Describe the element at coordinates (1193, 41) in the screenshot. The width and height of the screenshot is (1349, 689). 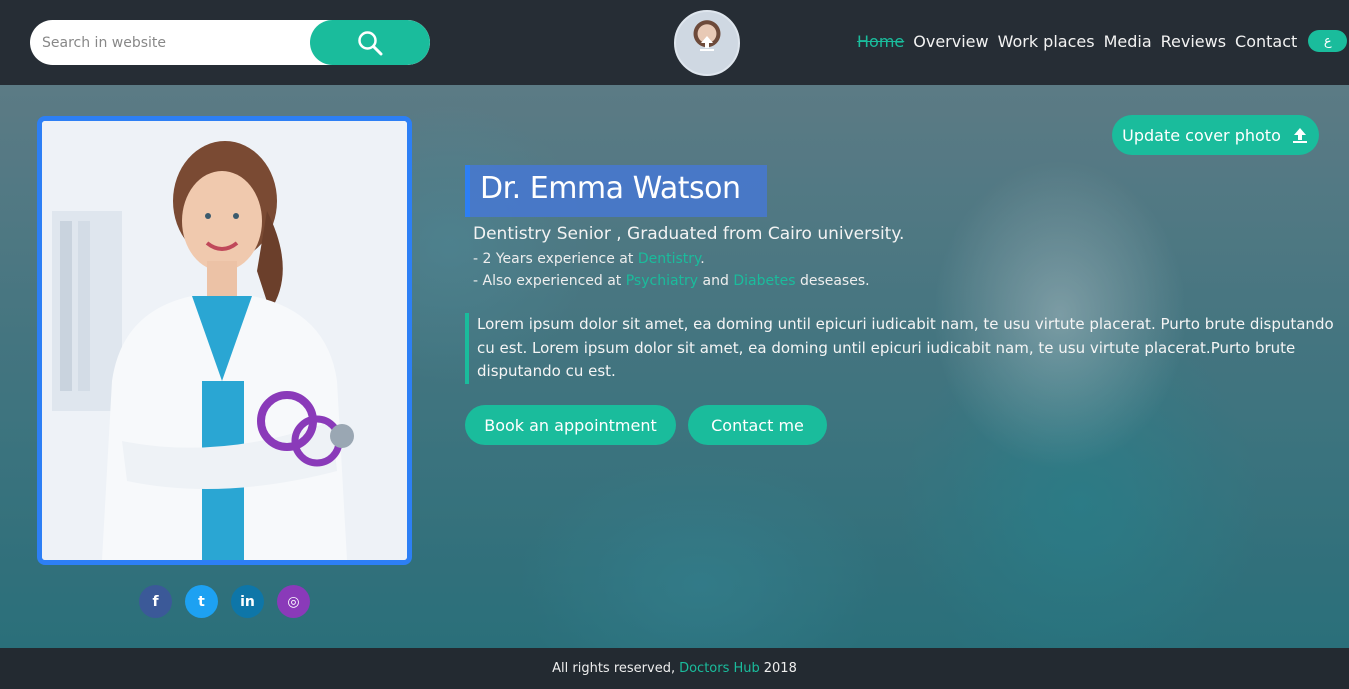
I see `nav-reviews: Reviews` at that location.